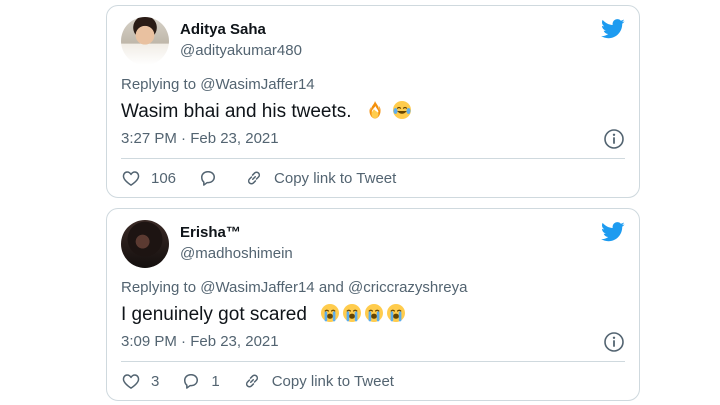 Image resolution: width=720 pixels, height=405 pixels. What do you see at coordinates (402, 110) in the screenshot?
I see `joy-emoji-icon` at bounding box center [402, 110].